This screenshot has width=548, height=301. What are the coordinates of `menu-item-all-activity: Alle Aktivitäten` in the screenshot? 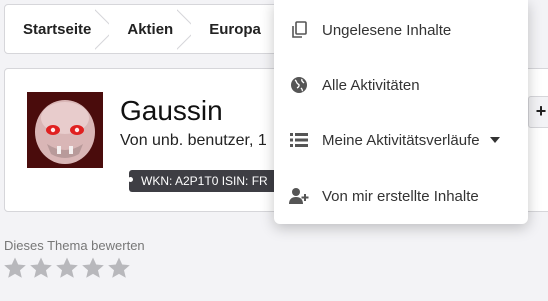 It's located at (401, 85).